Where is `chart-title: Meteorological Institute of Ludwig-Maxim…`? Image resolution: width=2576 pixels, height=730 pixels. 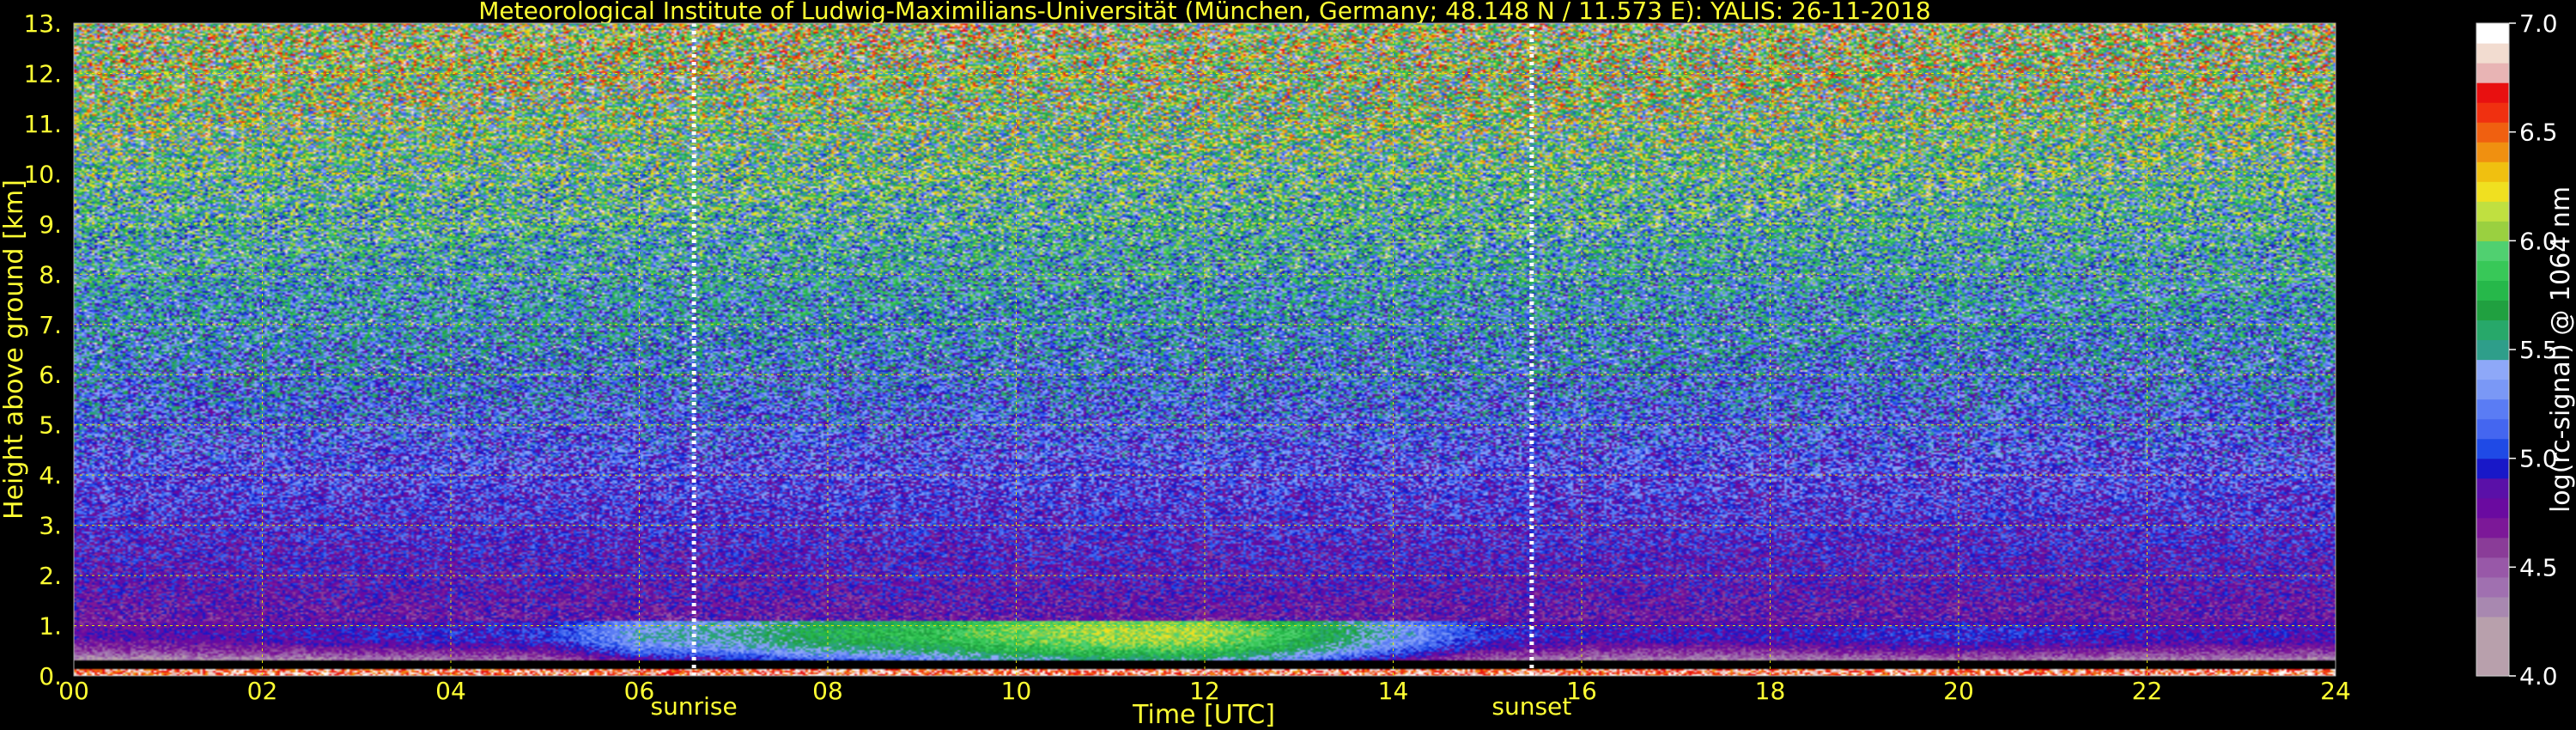 chart-title: Meteorological Institute of Ludwig-Maxim… is located at coordinates (1204, 12).